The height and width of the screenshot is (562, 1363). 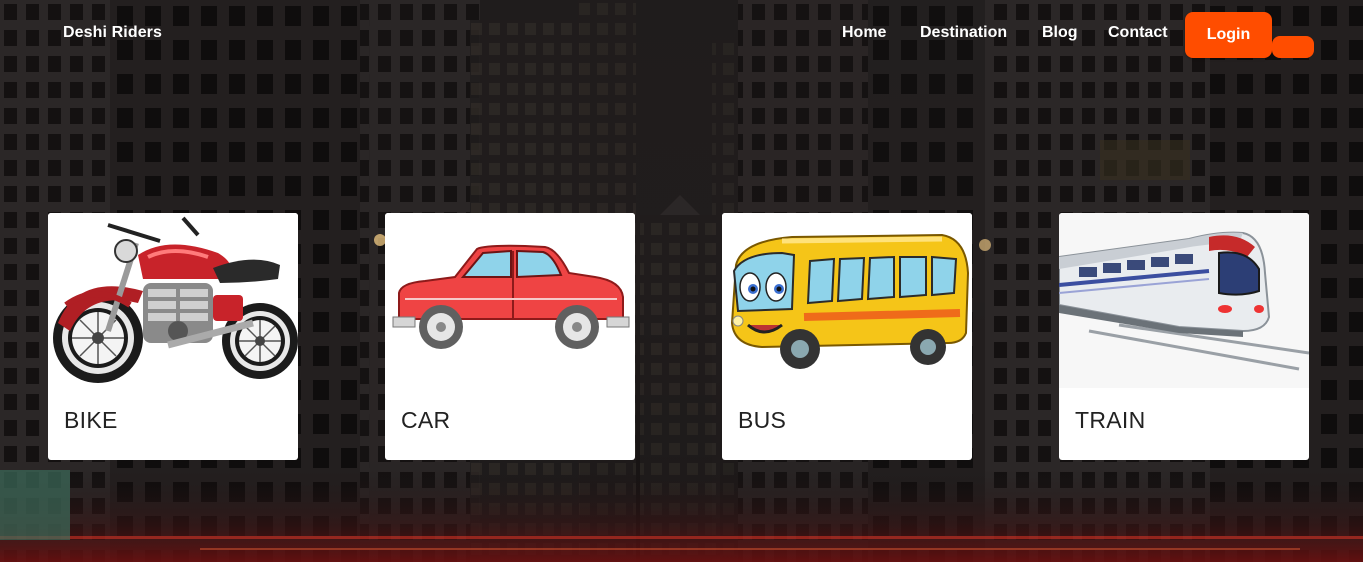 I want to click on card-bus-label: BUS, so click(x=762, y=420).